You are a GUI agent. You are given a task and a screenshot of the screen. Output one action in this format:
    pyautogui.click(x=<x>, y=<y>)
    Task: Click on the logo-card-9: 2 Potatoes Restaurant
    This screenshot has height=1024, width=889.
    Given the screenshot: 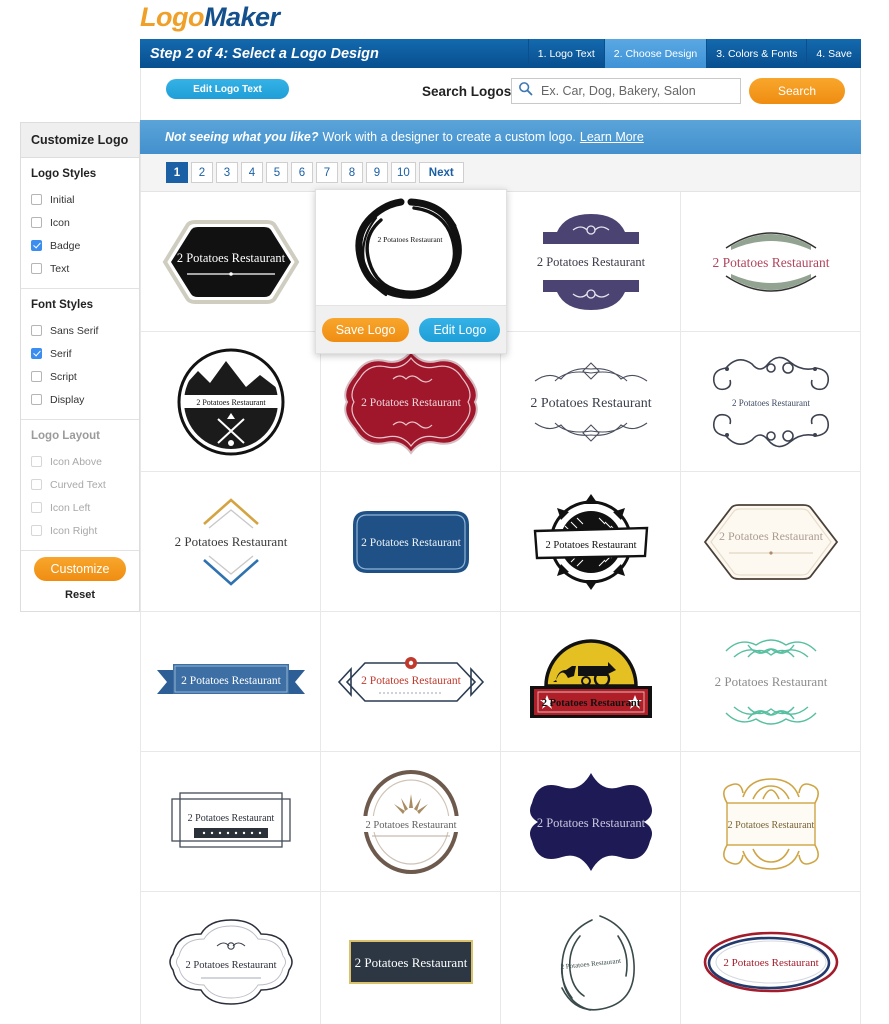 What is the action you would take?
    pyautogui.click(x=231, y=542)
    